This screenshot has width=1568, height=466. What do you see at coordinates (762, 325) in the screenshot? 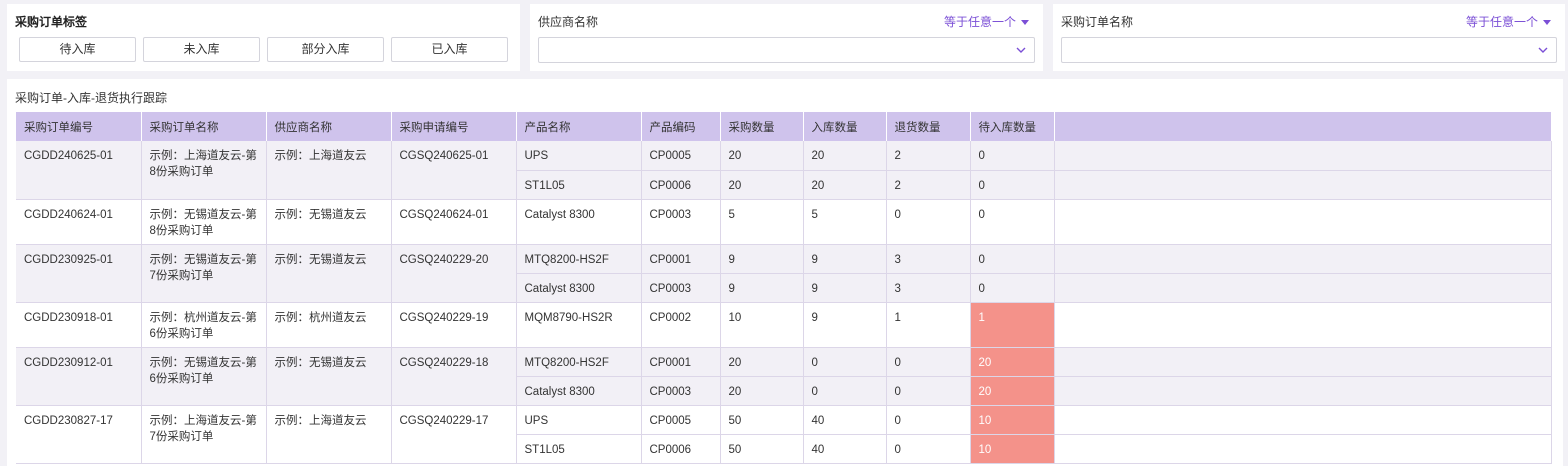
I see `cell-purchase-qty: 10` at bounding box center [762, 325].